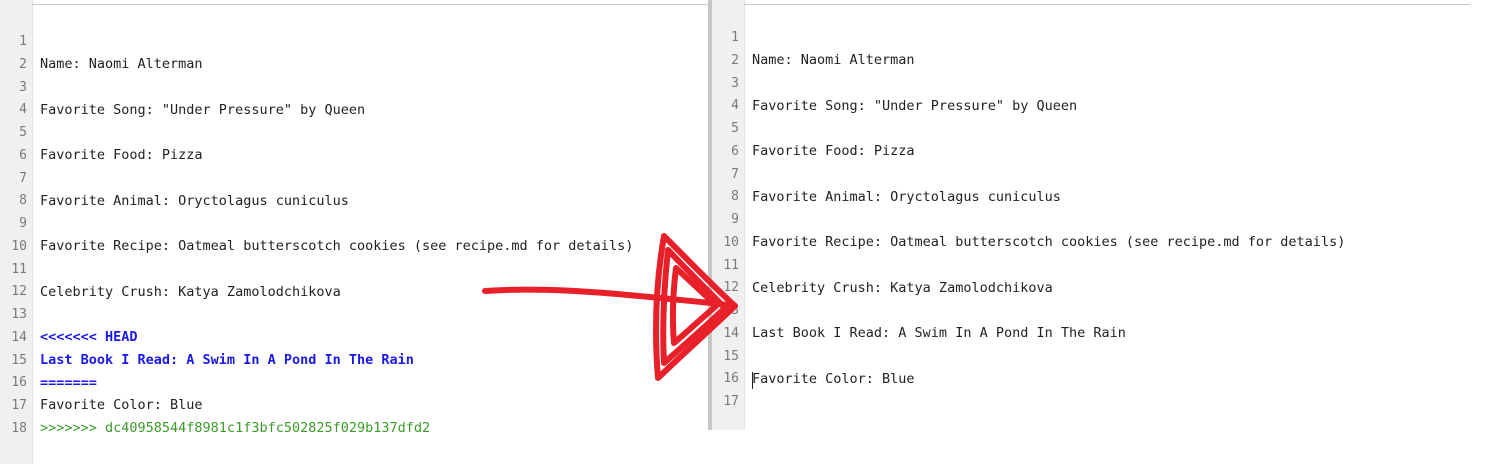 This screenshot has height=464, width=1500. What do you see at coordinates (1106, 366) in the screenshot?
I see `editor-line: 16` at bounding box center [1106, 366].